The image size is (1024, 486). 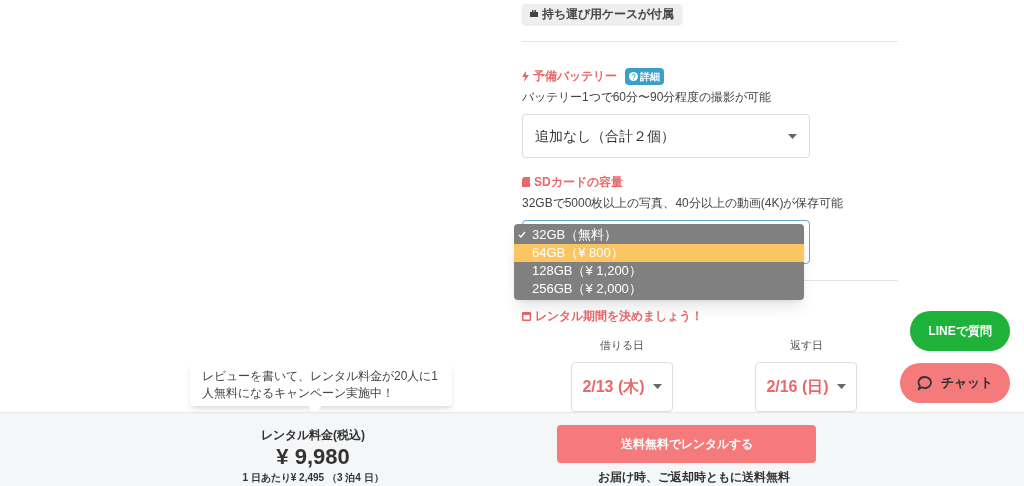 I want to click on lightning-icon, so click(x=525, y=76).